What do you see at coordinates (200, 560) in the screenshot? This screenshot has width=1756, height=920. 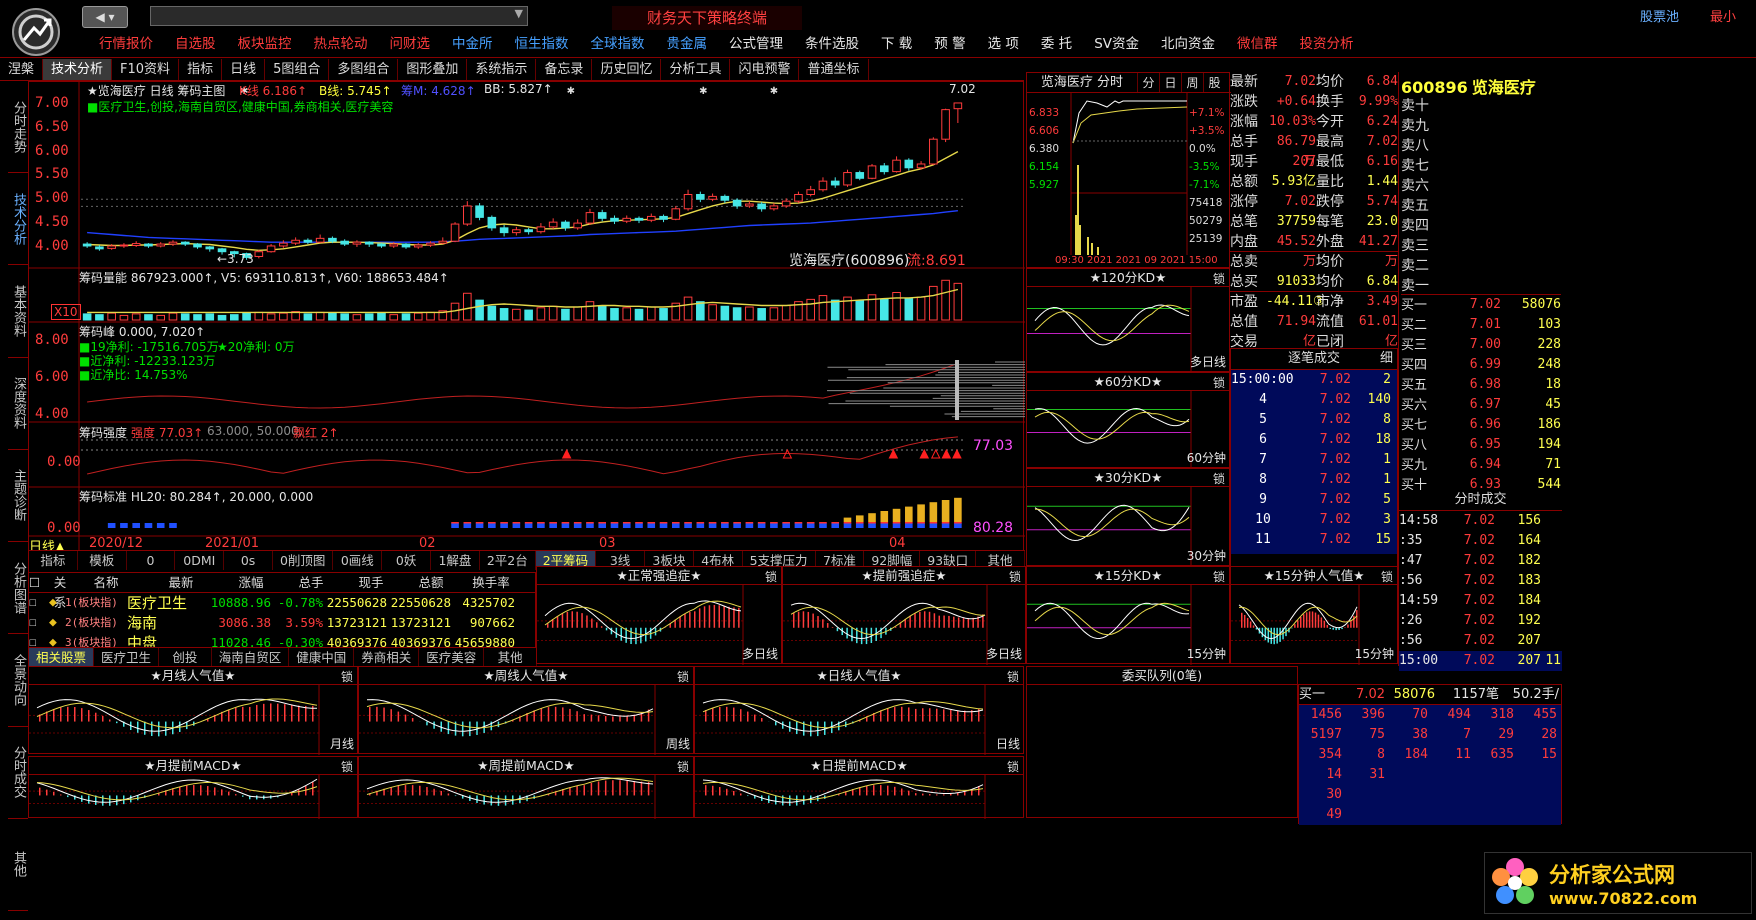 I see `indicator-tab-3: 0DMI` at bounding box center [200, 560].